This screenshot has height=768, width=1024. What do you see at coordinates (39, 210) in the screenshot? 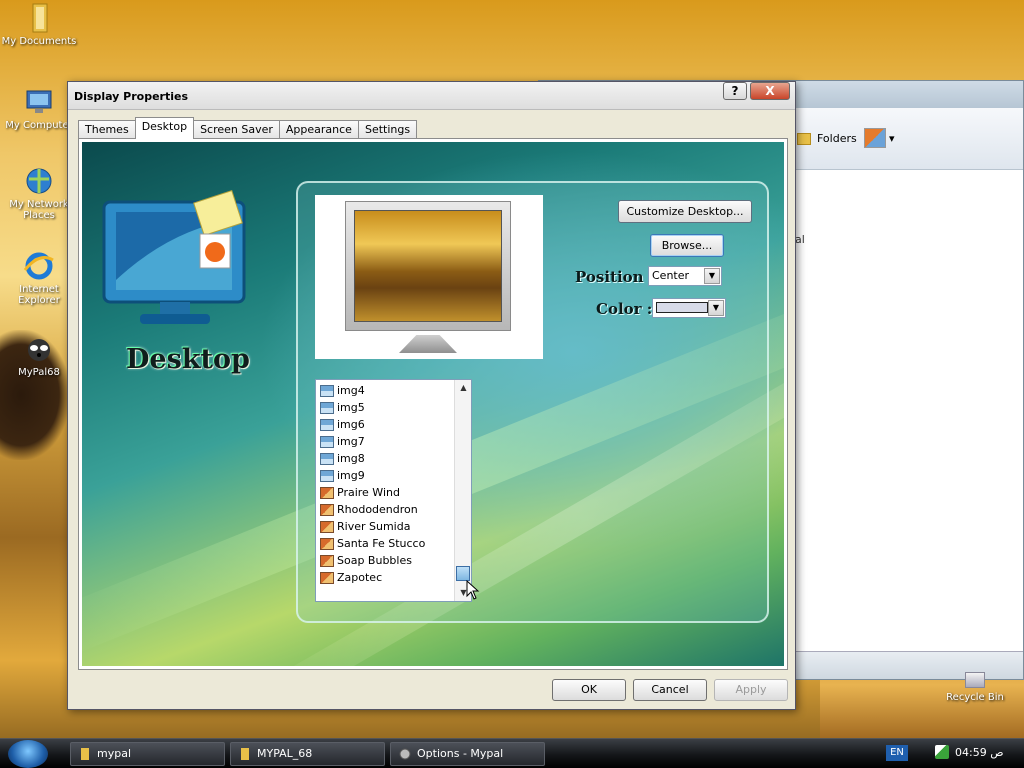
I see `desktop-icon-label: My Network Places` at bounding box center [39, 210].